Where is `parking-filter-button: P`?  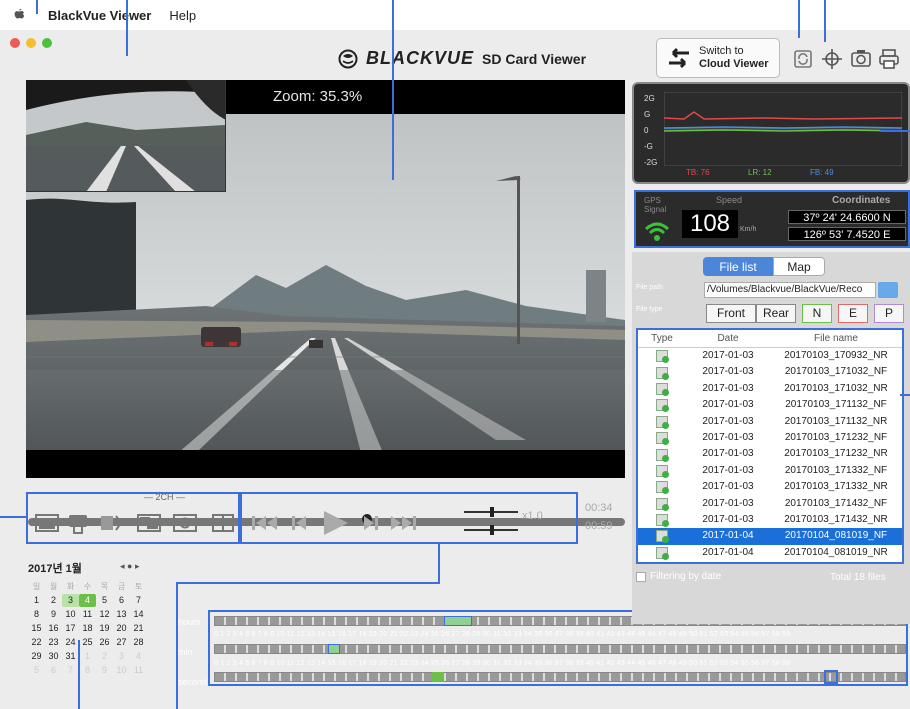 parking-filter-button: P is located at coordinates (889, 313).